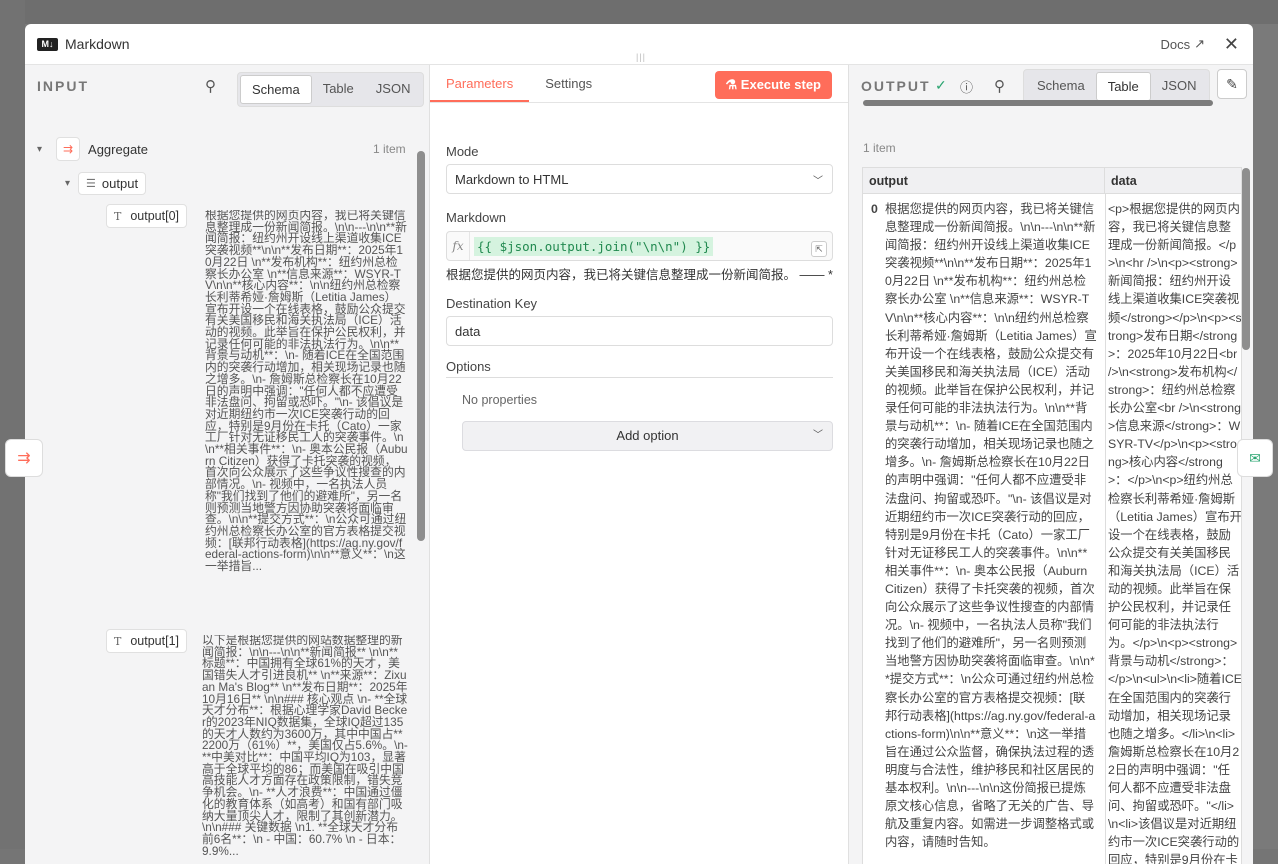 This screenshot has height=864, width=1278. Describe the element at coordinates (781, 84) in the screenshot. I see `execute-label: Execute step` at that location.